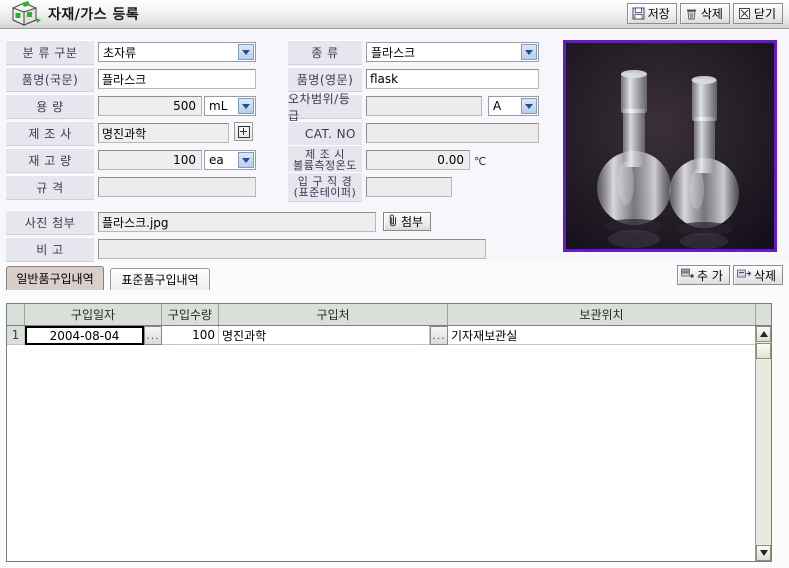 This screenshot has height=568, width=789. What do you see at coordinates (120, 52) in the screenshot?
I see `classification-value: 초자류` at bounding box center [120, 52].